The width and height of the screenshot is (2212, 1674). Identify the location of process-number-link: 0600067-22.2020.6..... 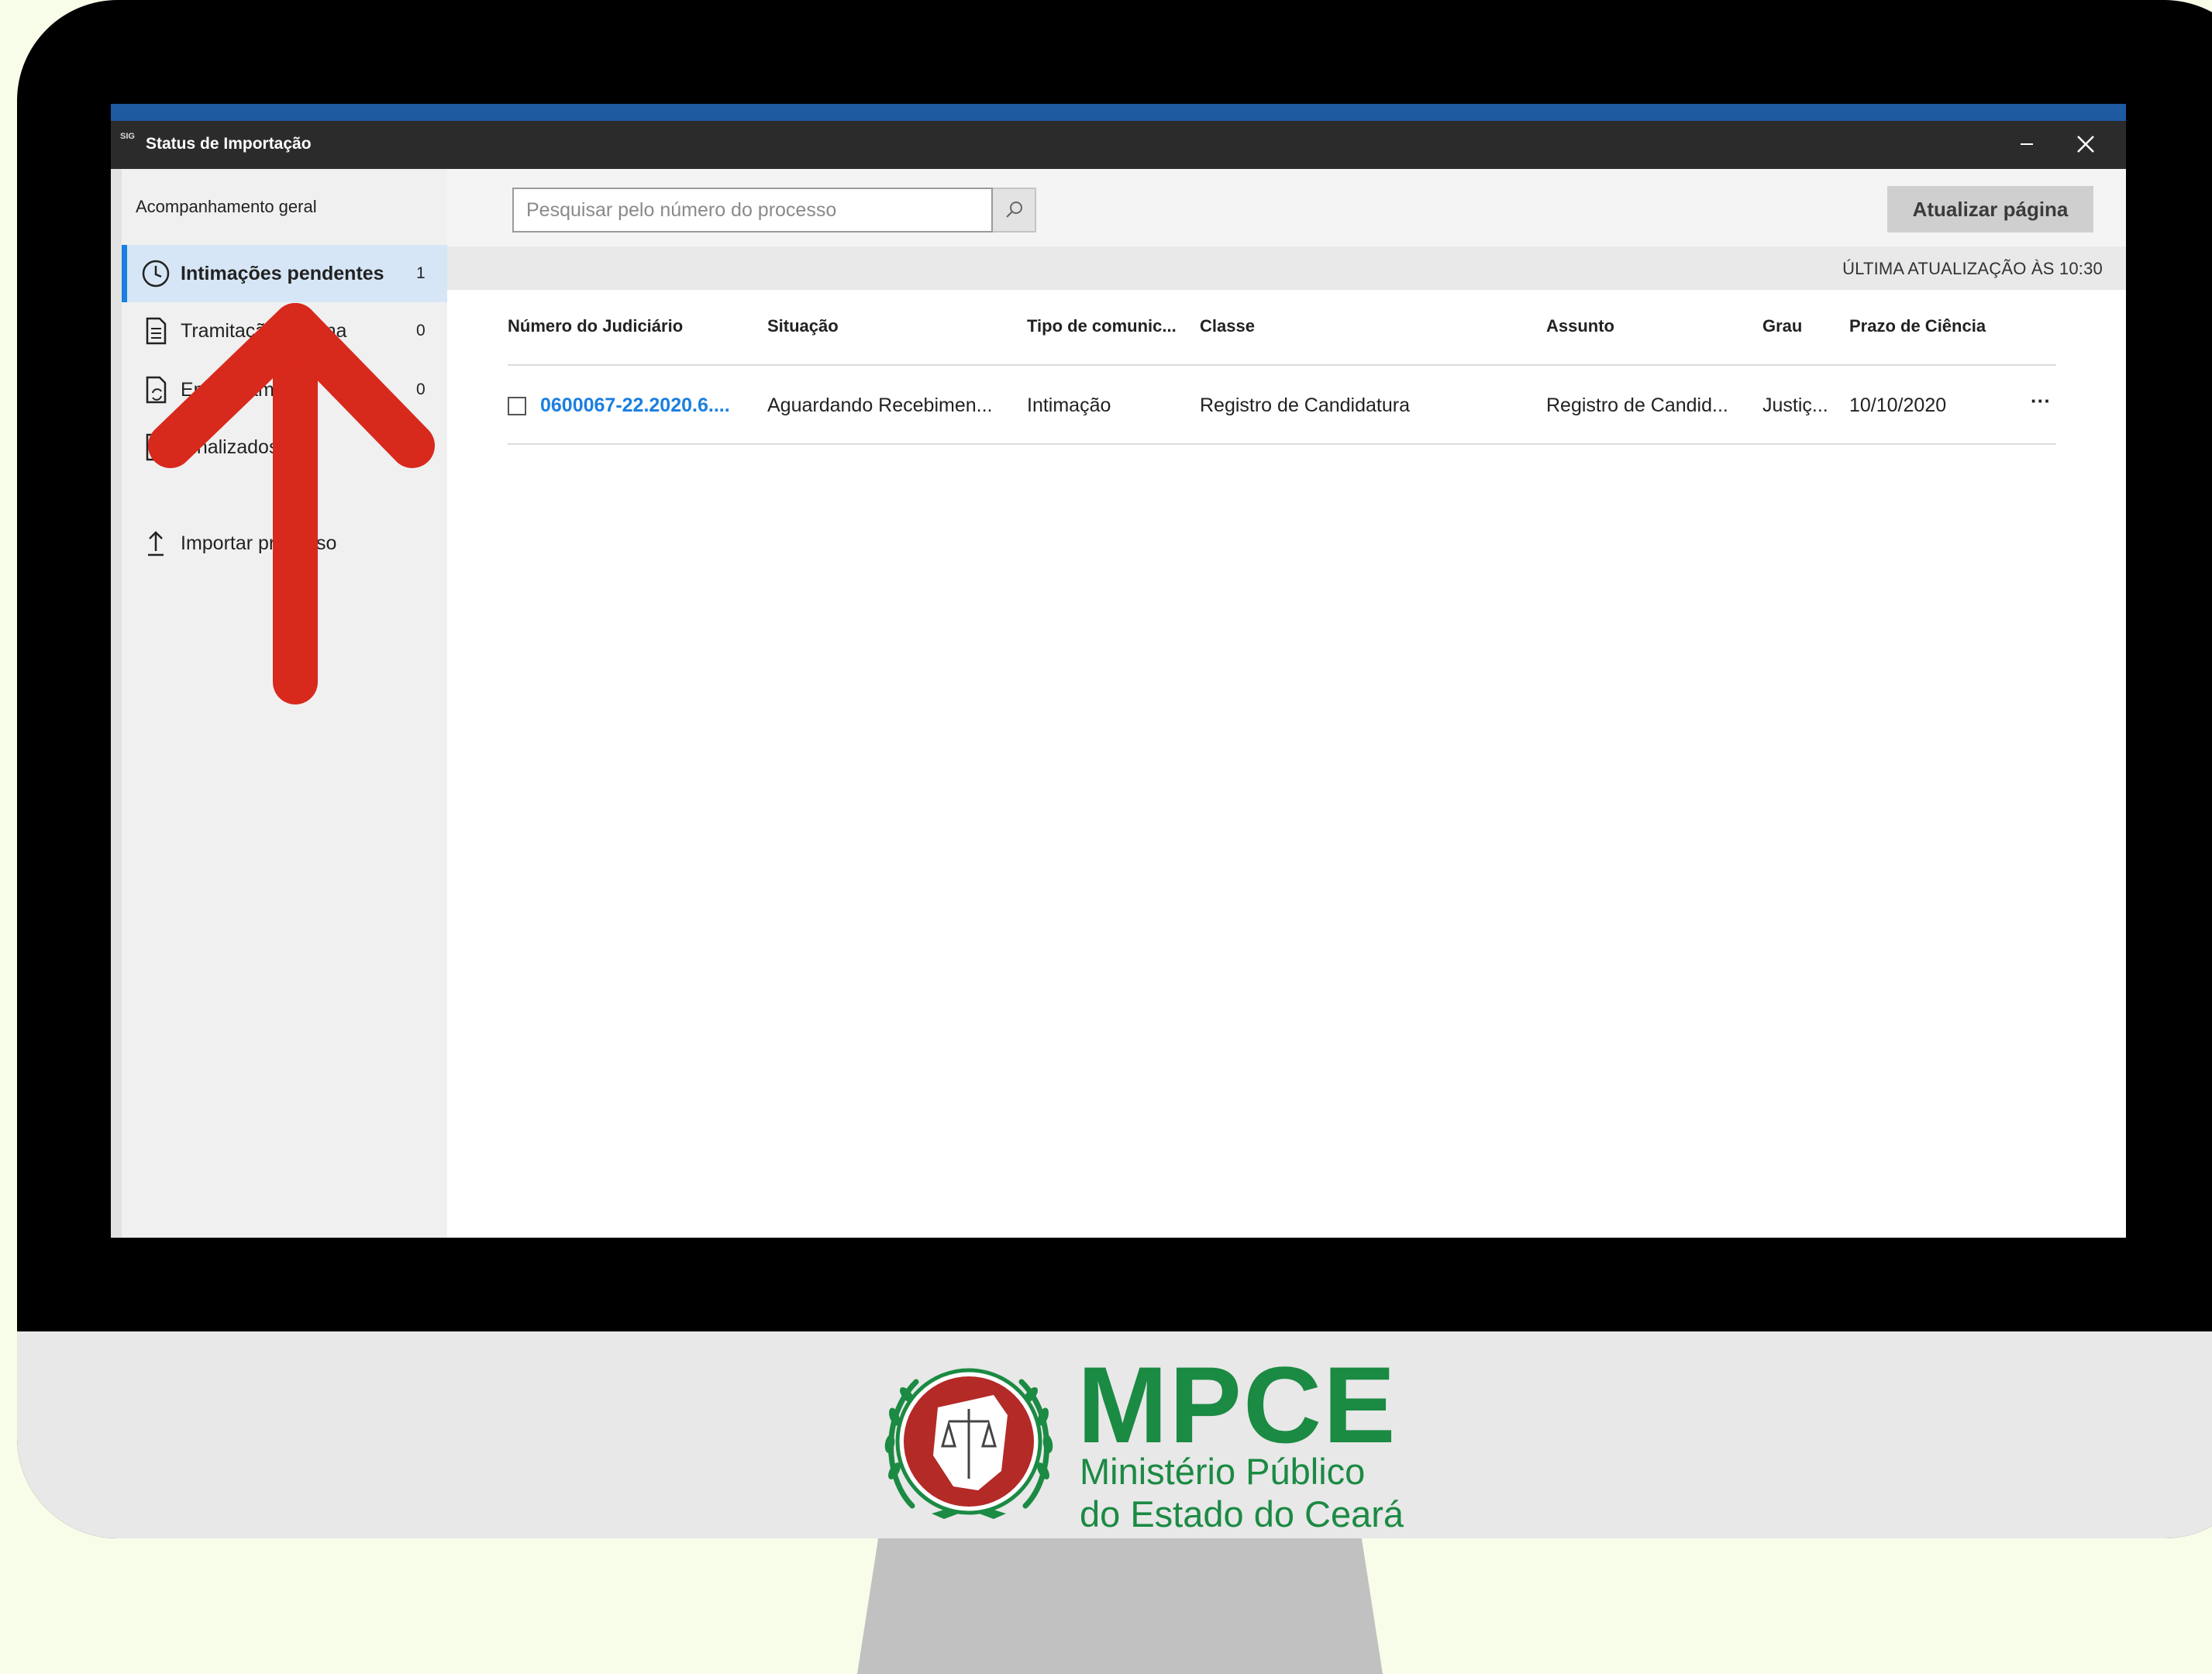
(635, 406).